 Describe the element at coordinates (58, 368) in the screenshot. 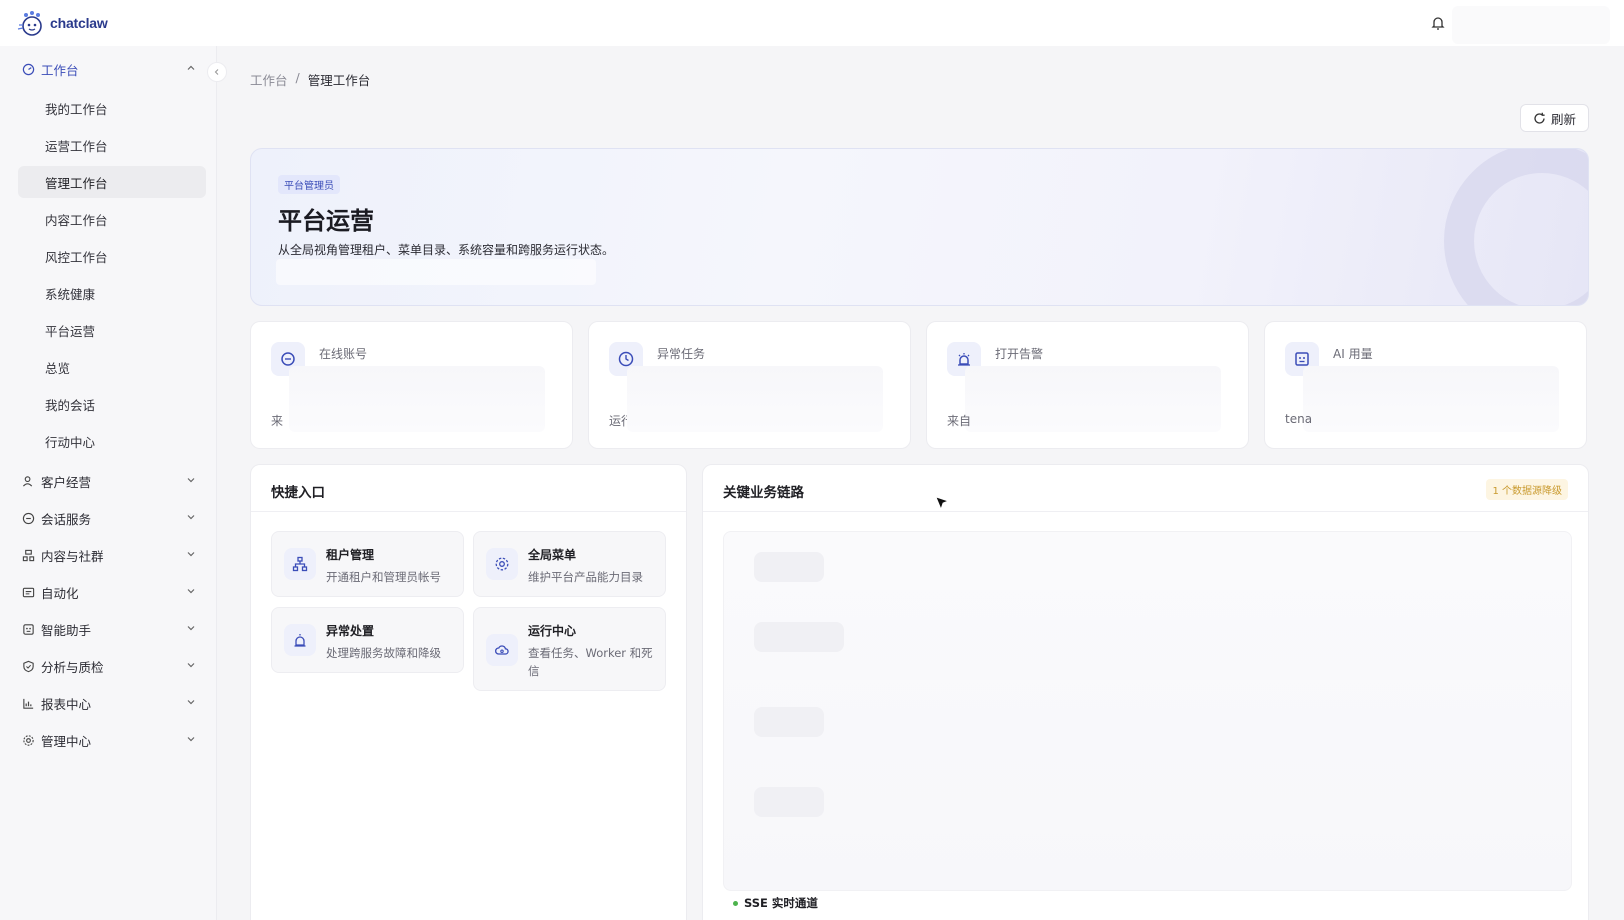

I see `sidebar-item-label: 总览` at that location.